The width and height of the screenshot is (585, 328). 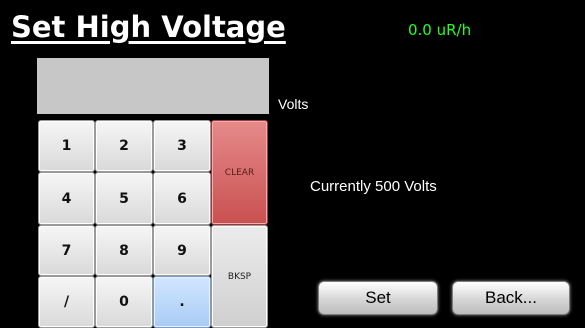 What do you see at coordinates (66, 198) in the screenshot?
I see `key-4: 4` at bounding box center [66, 198].